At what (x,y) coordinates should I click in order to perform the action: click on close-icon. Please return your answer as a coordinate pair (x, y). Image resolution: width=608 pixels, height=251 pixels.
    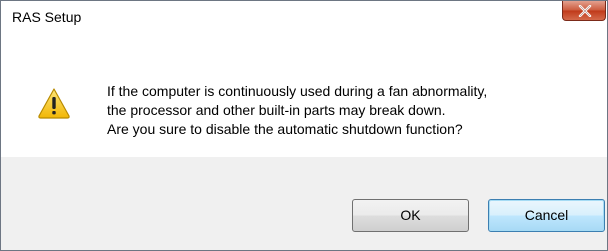
    Looking at the image, I should click on (585, 11).